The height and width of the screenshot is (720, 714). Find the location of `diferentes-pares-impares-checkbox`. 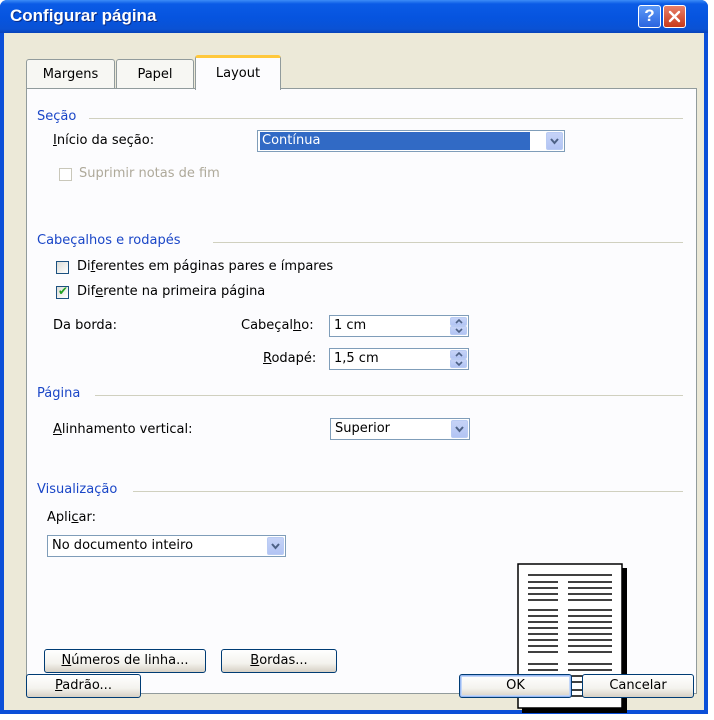

diferentes-pares-impares-checkbox is located at coordinates (62, 267).